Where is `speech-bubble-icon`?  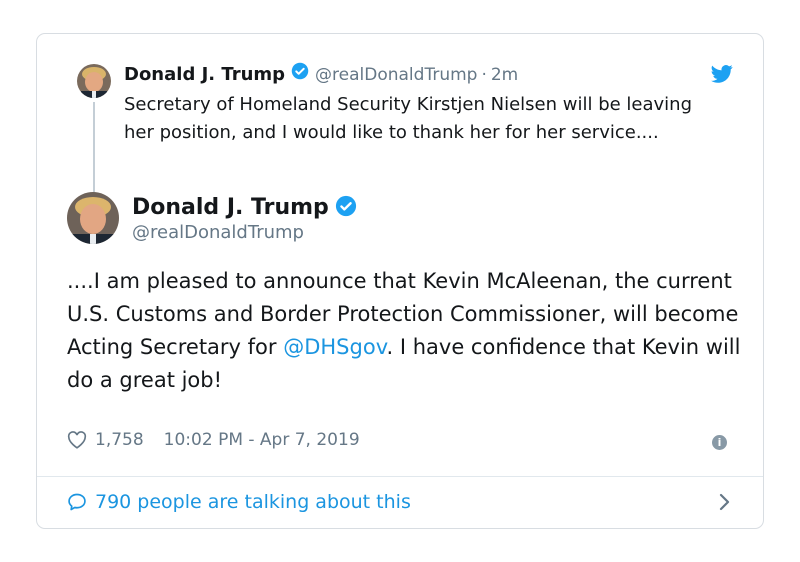
speech-bubble-icon is located at coordinates (77, 502).